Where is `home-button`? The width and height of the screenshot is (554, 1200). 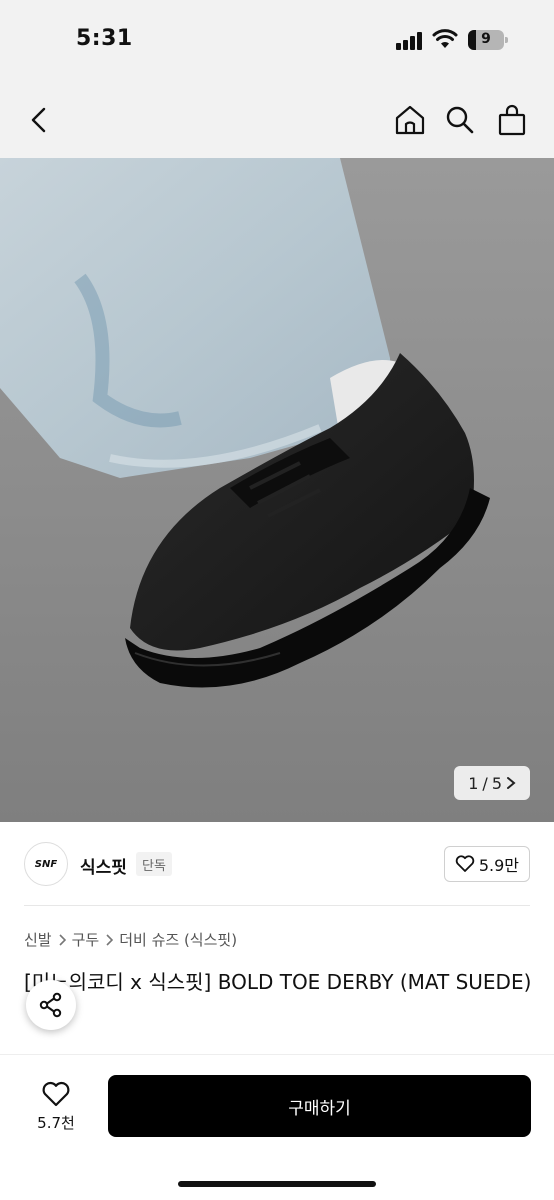
home-button is located at coordinates (410, 120).